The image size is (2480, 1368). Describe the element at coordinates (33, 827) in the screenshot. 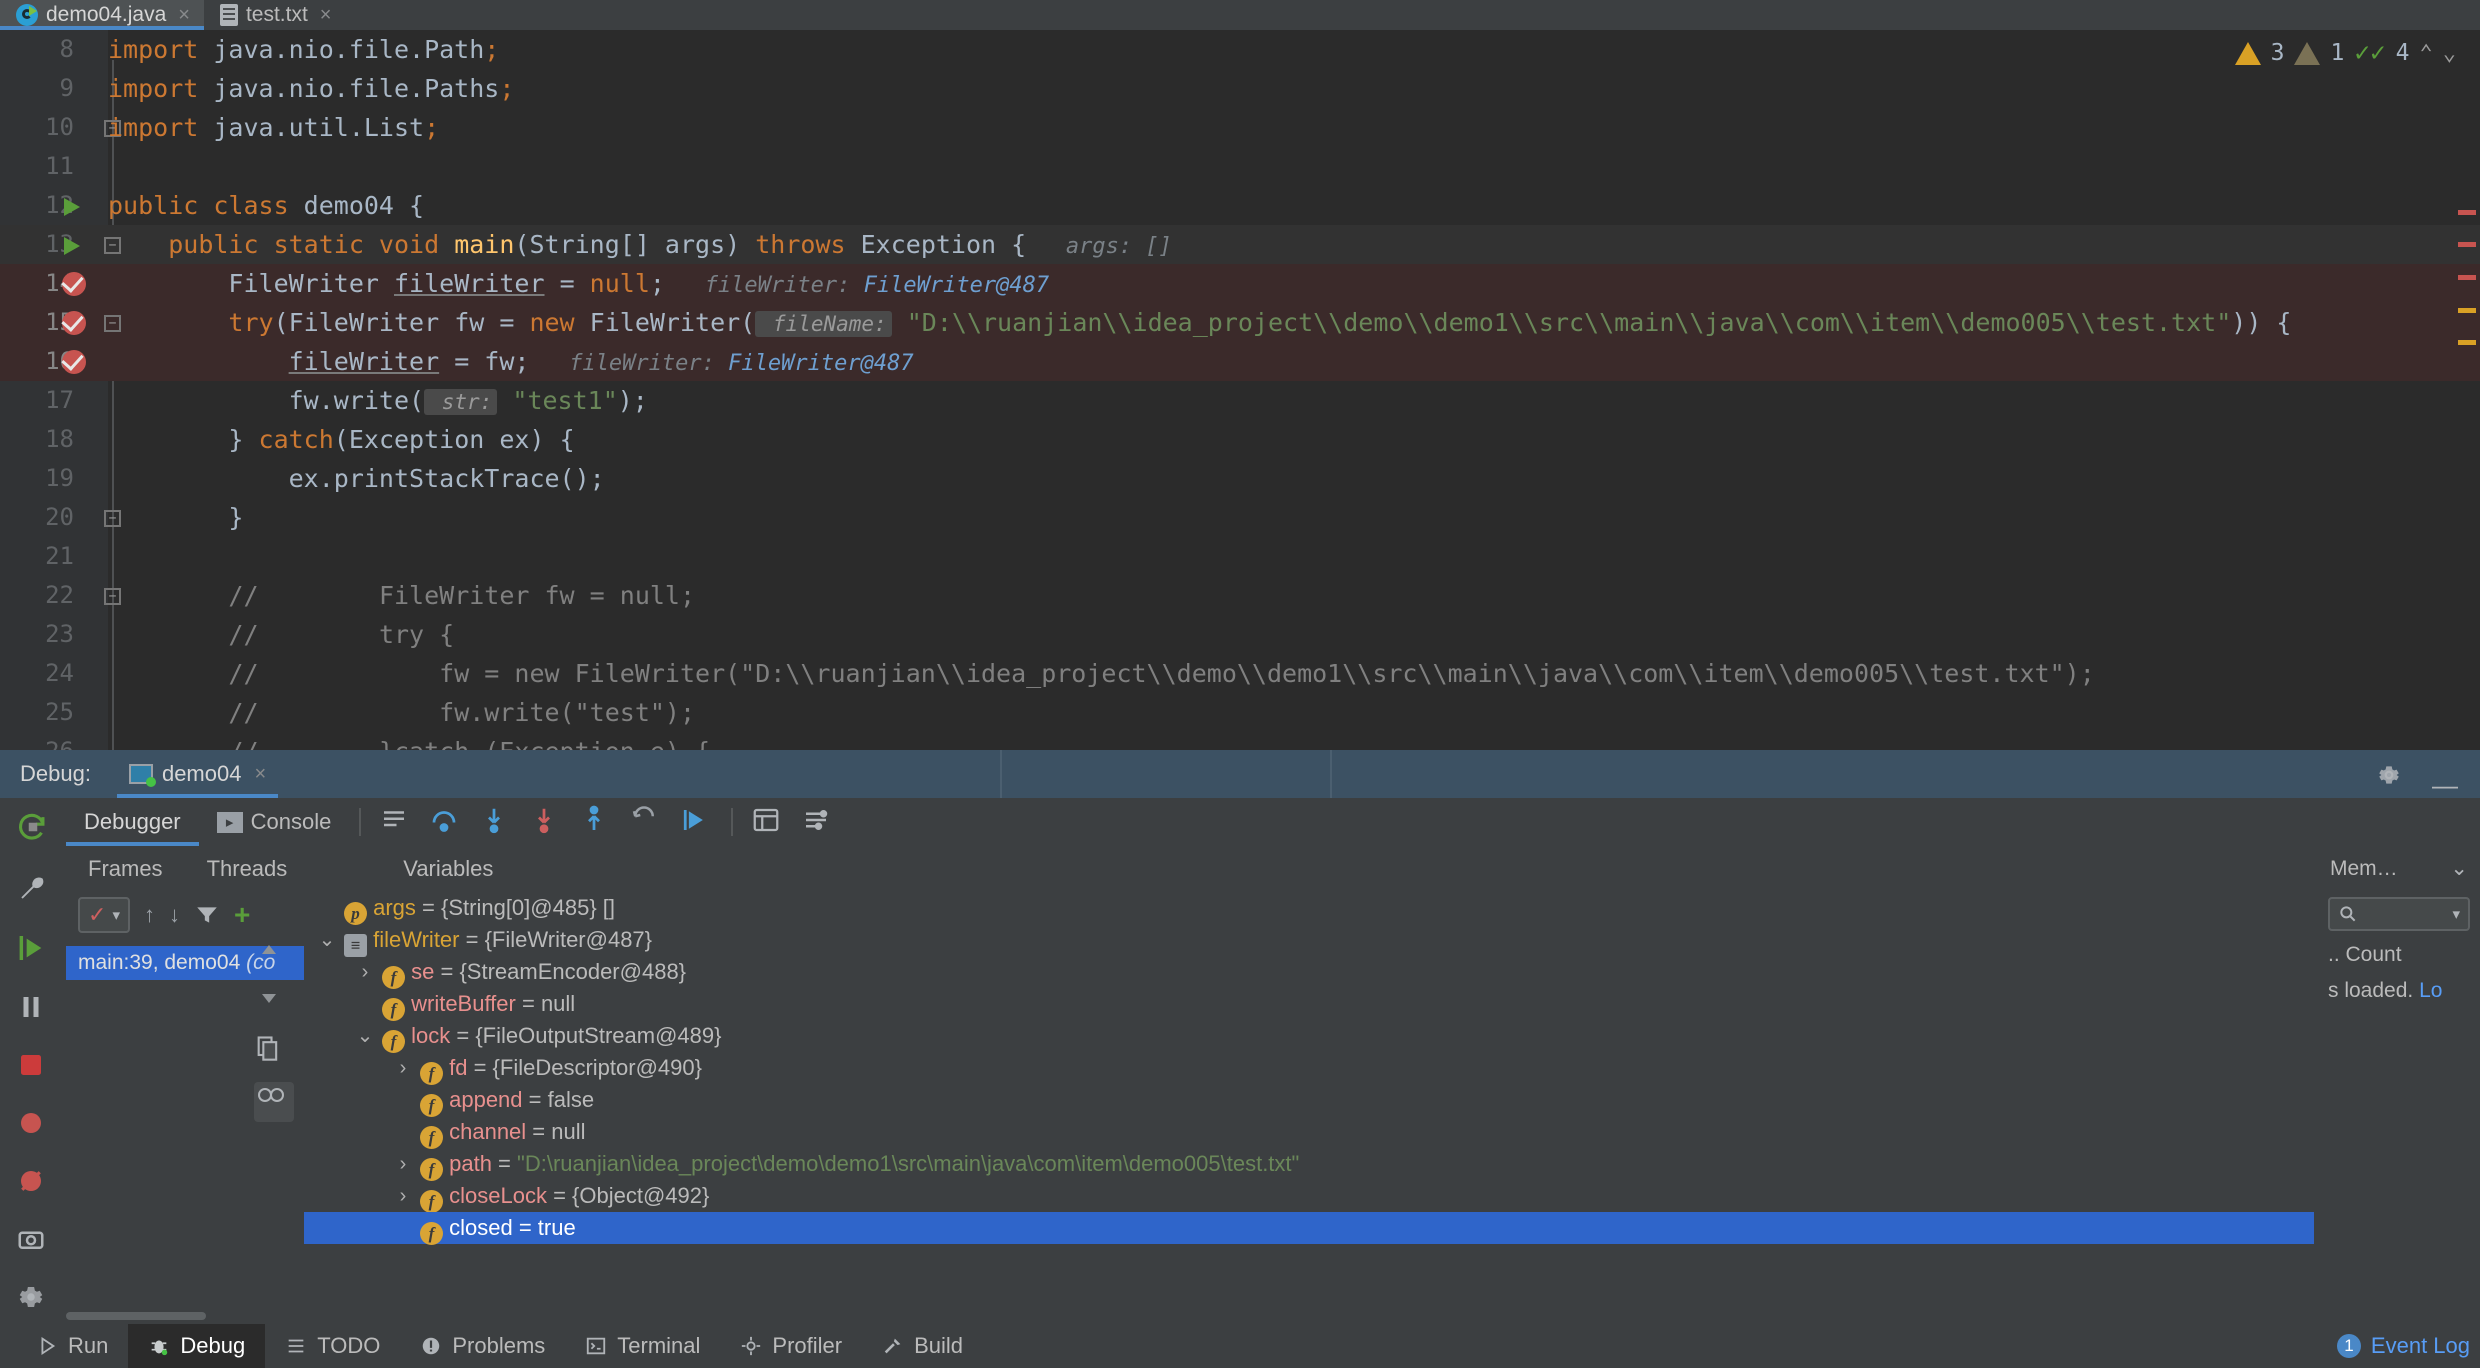

I see `rerun-icon` at that location.